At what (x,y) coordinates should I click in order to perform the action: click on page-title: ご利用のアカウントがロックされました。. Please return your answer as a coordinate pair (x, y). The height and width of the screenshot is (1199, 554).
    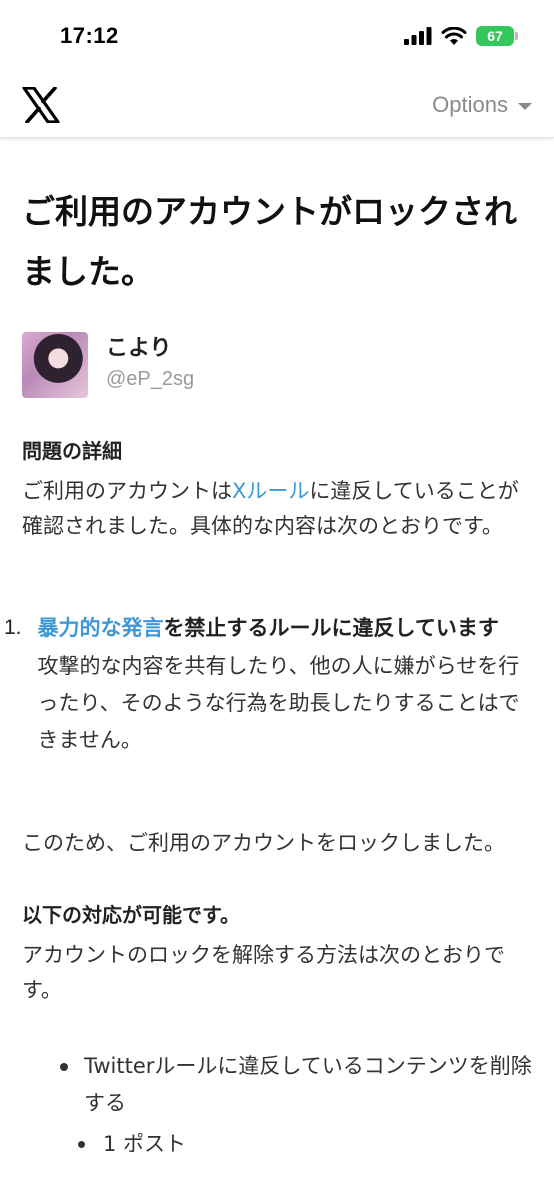
    Looking at the image, I should click on (269, 241).